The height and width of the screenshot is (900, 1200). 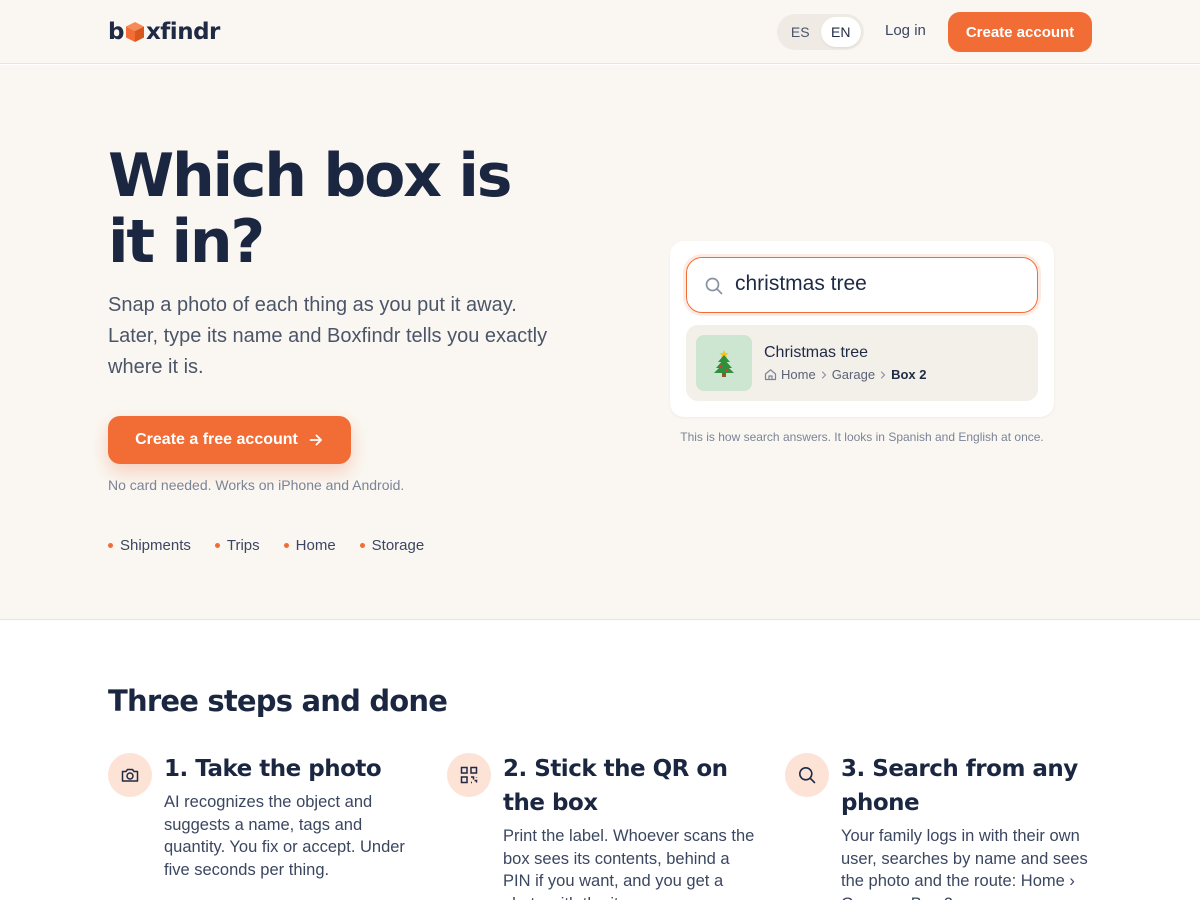 What do you see at coordinates (816, 352) in the screenshot?
I see `result-name: Christmas tree` at bounding box center [816, 352].